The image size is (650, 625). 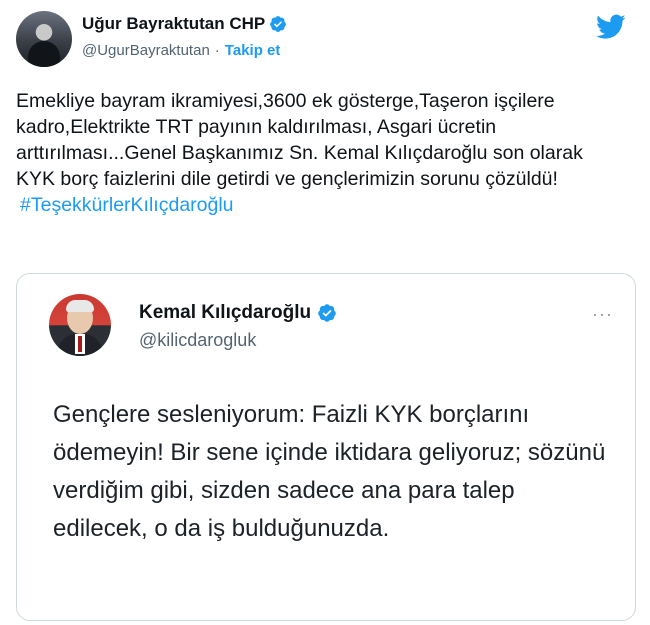 I want to click on author-avatar, so click(x=44, y=39).